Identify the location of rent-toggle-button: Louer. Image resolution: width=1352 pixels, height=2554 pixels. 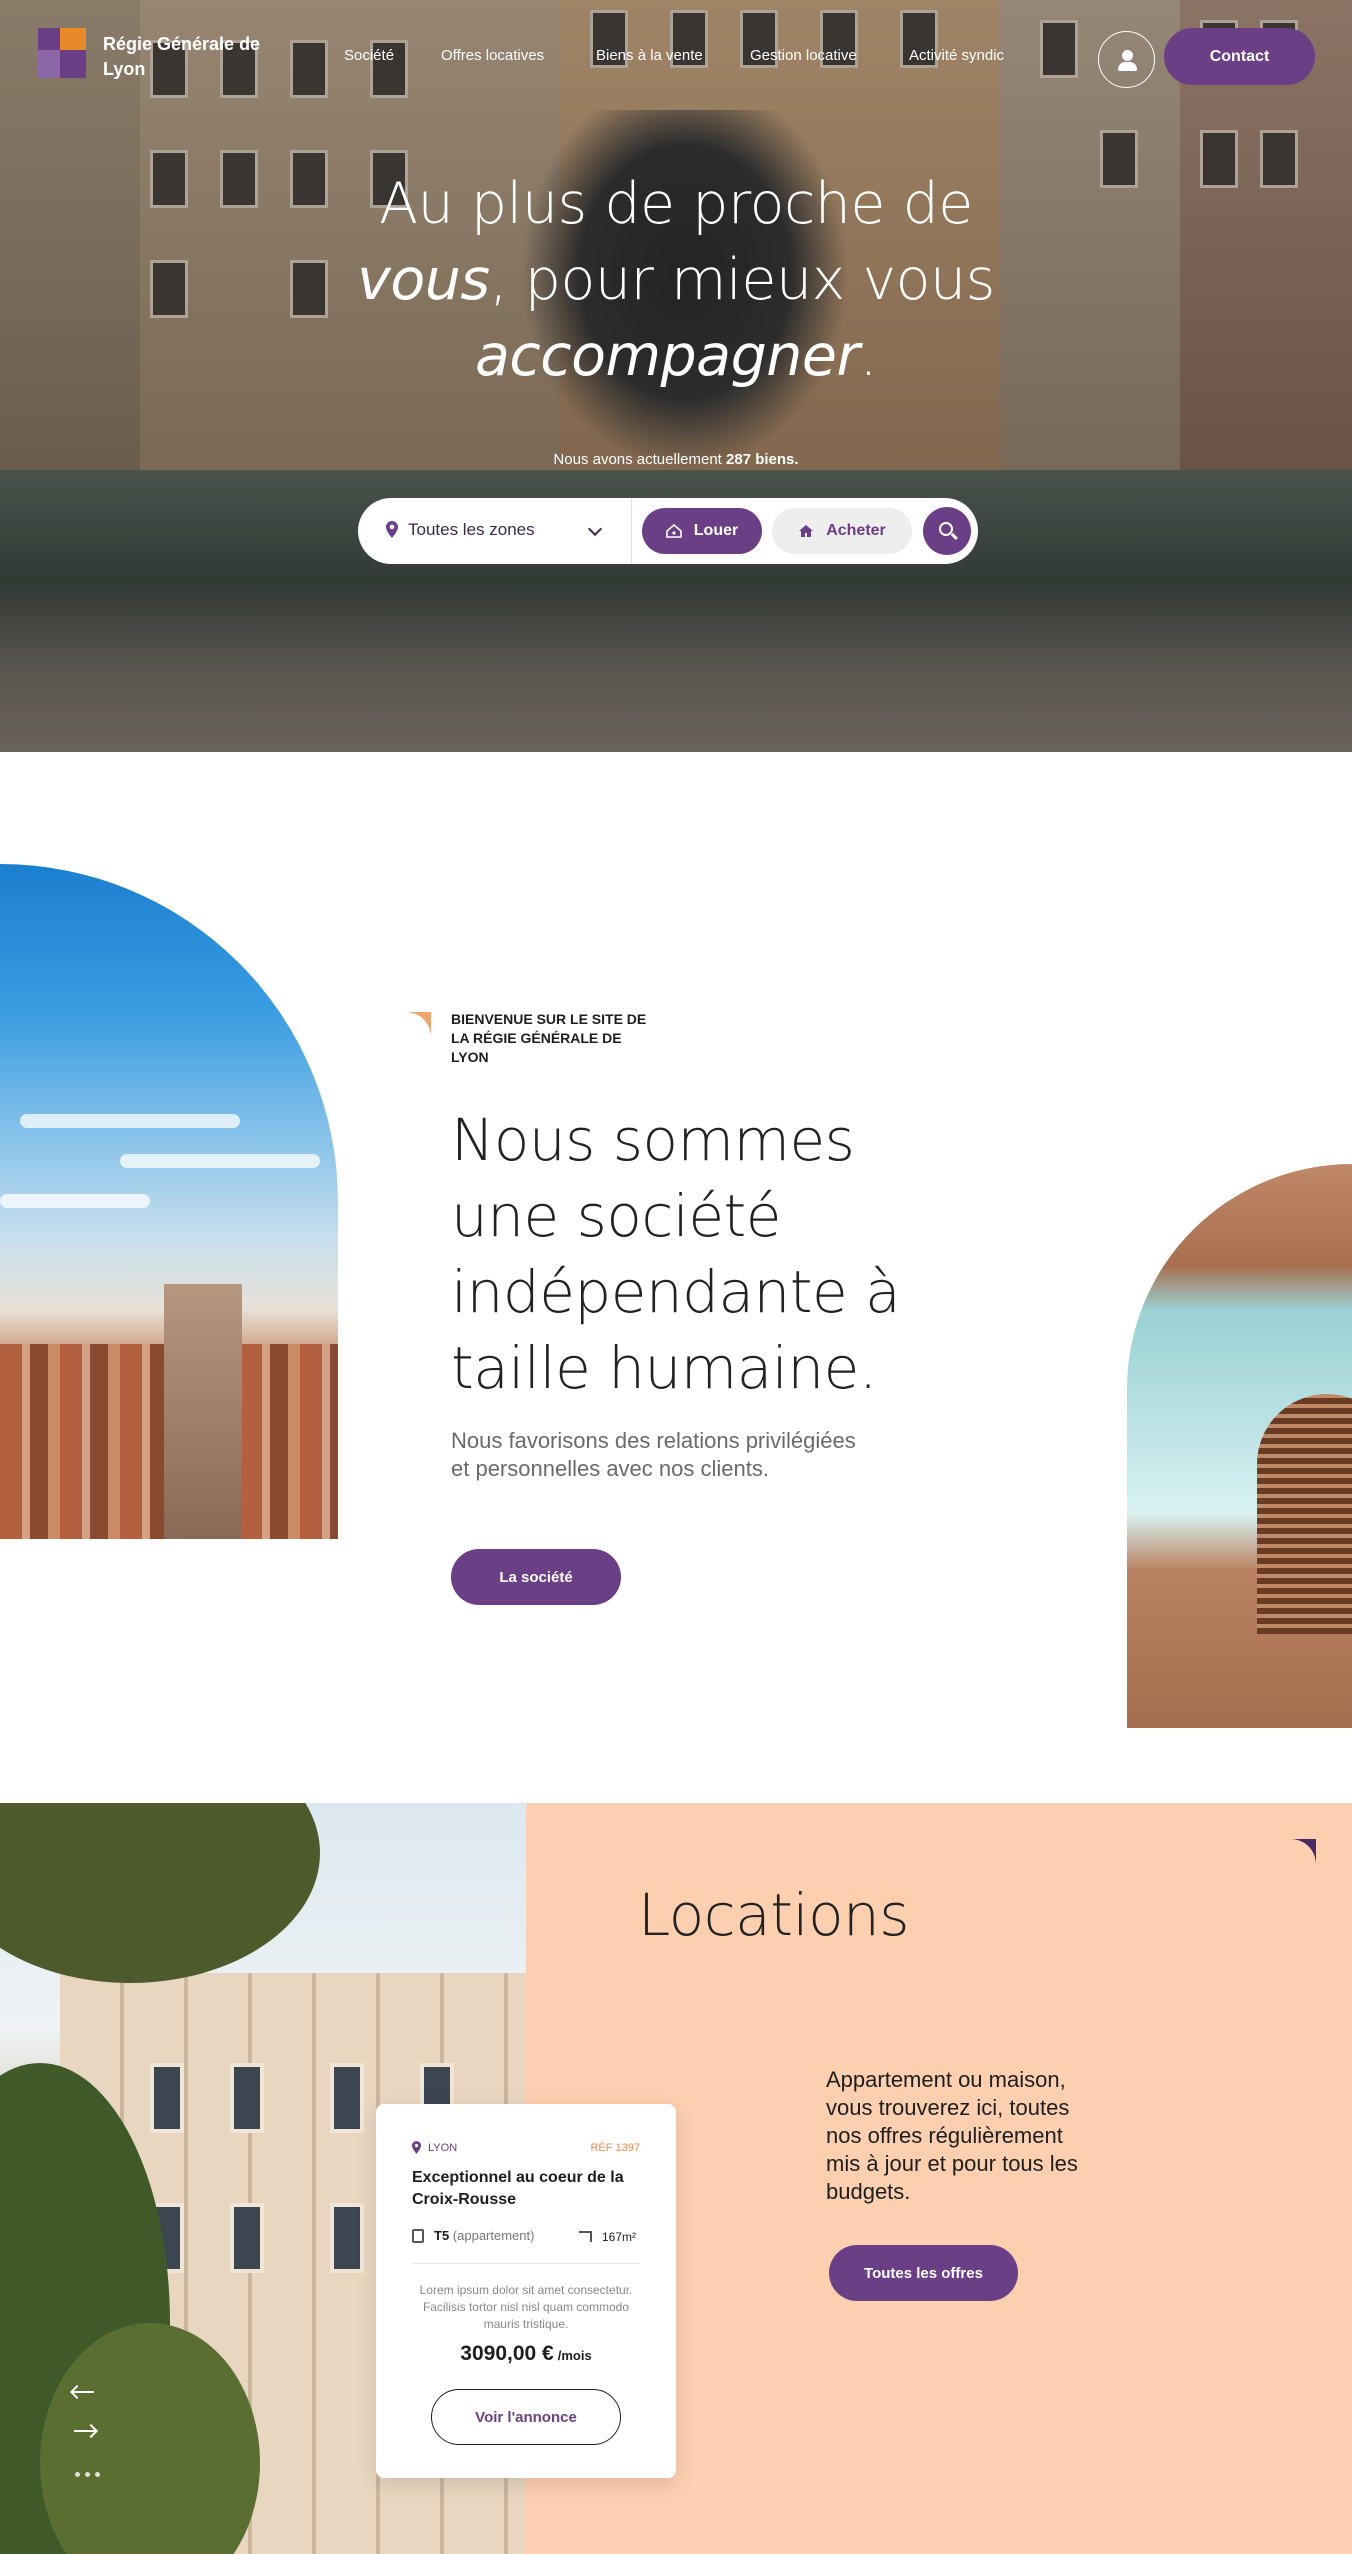
(702, 531).